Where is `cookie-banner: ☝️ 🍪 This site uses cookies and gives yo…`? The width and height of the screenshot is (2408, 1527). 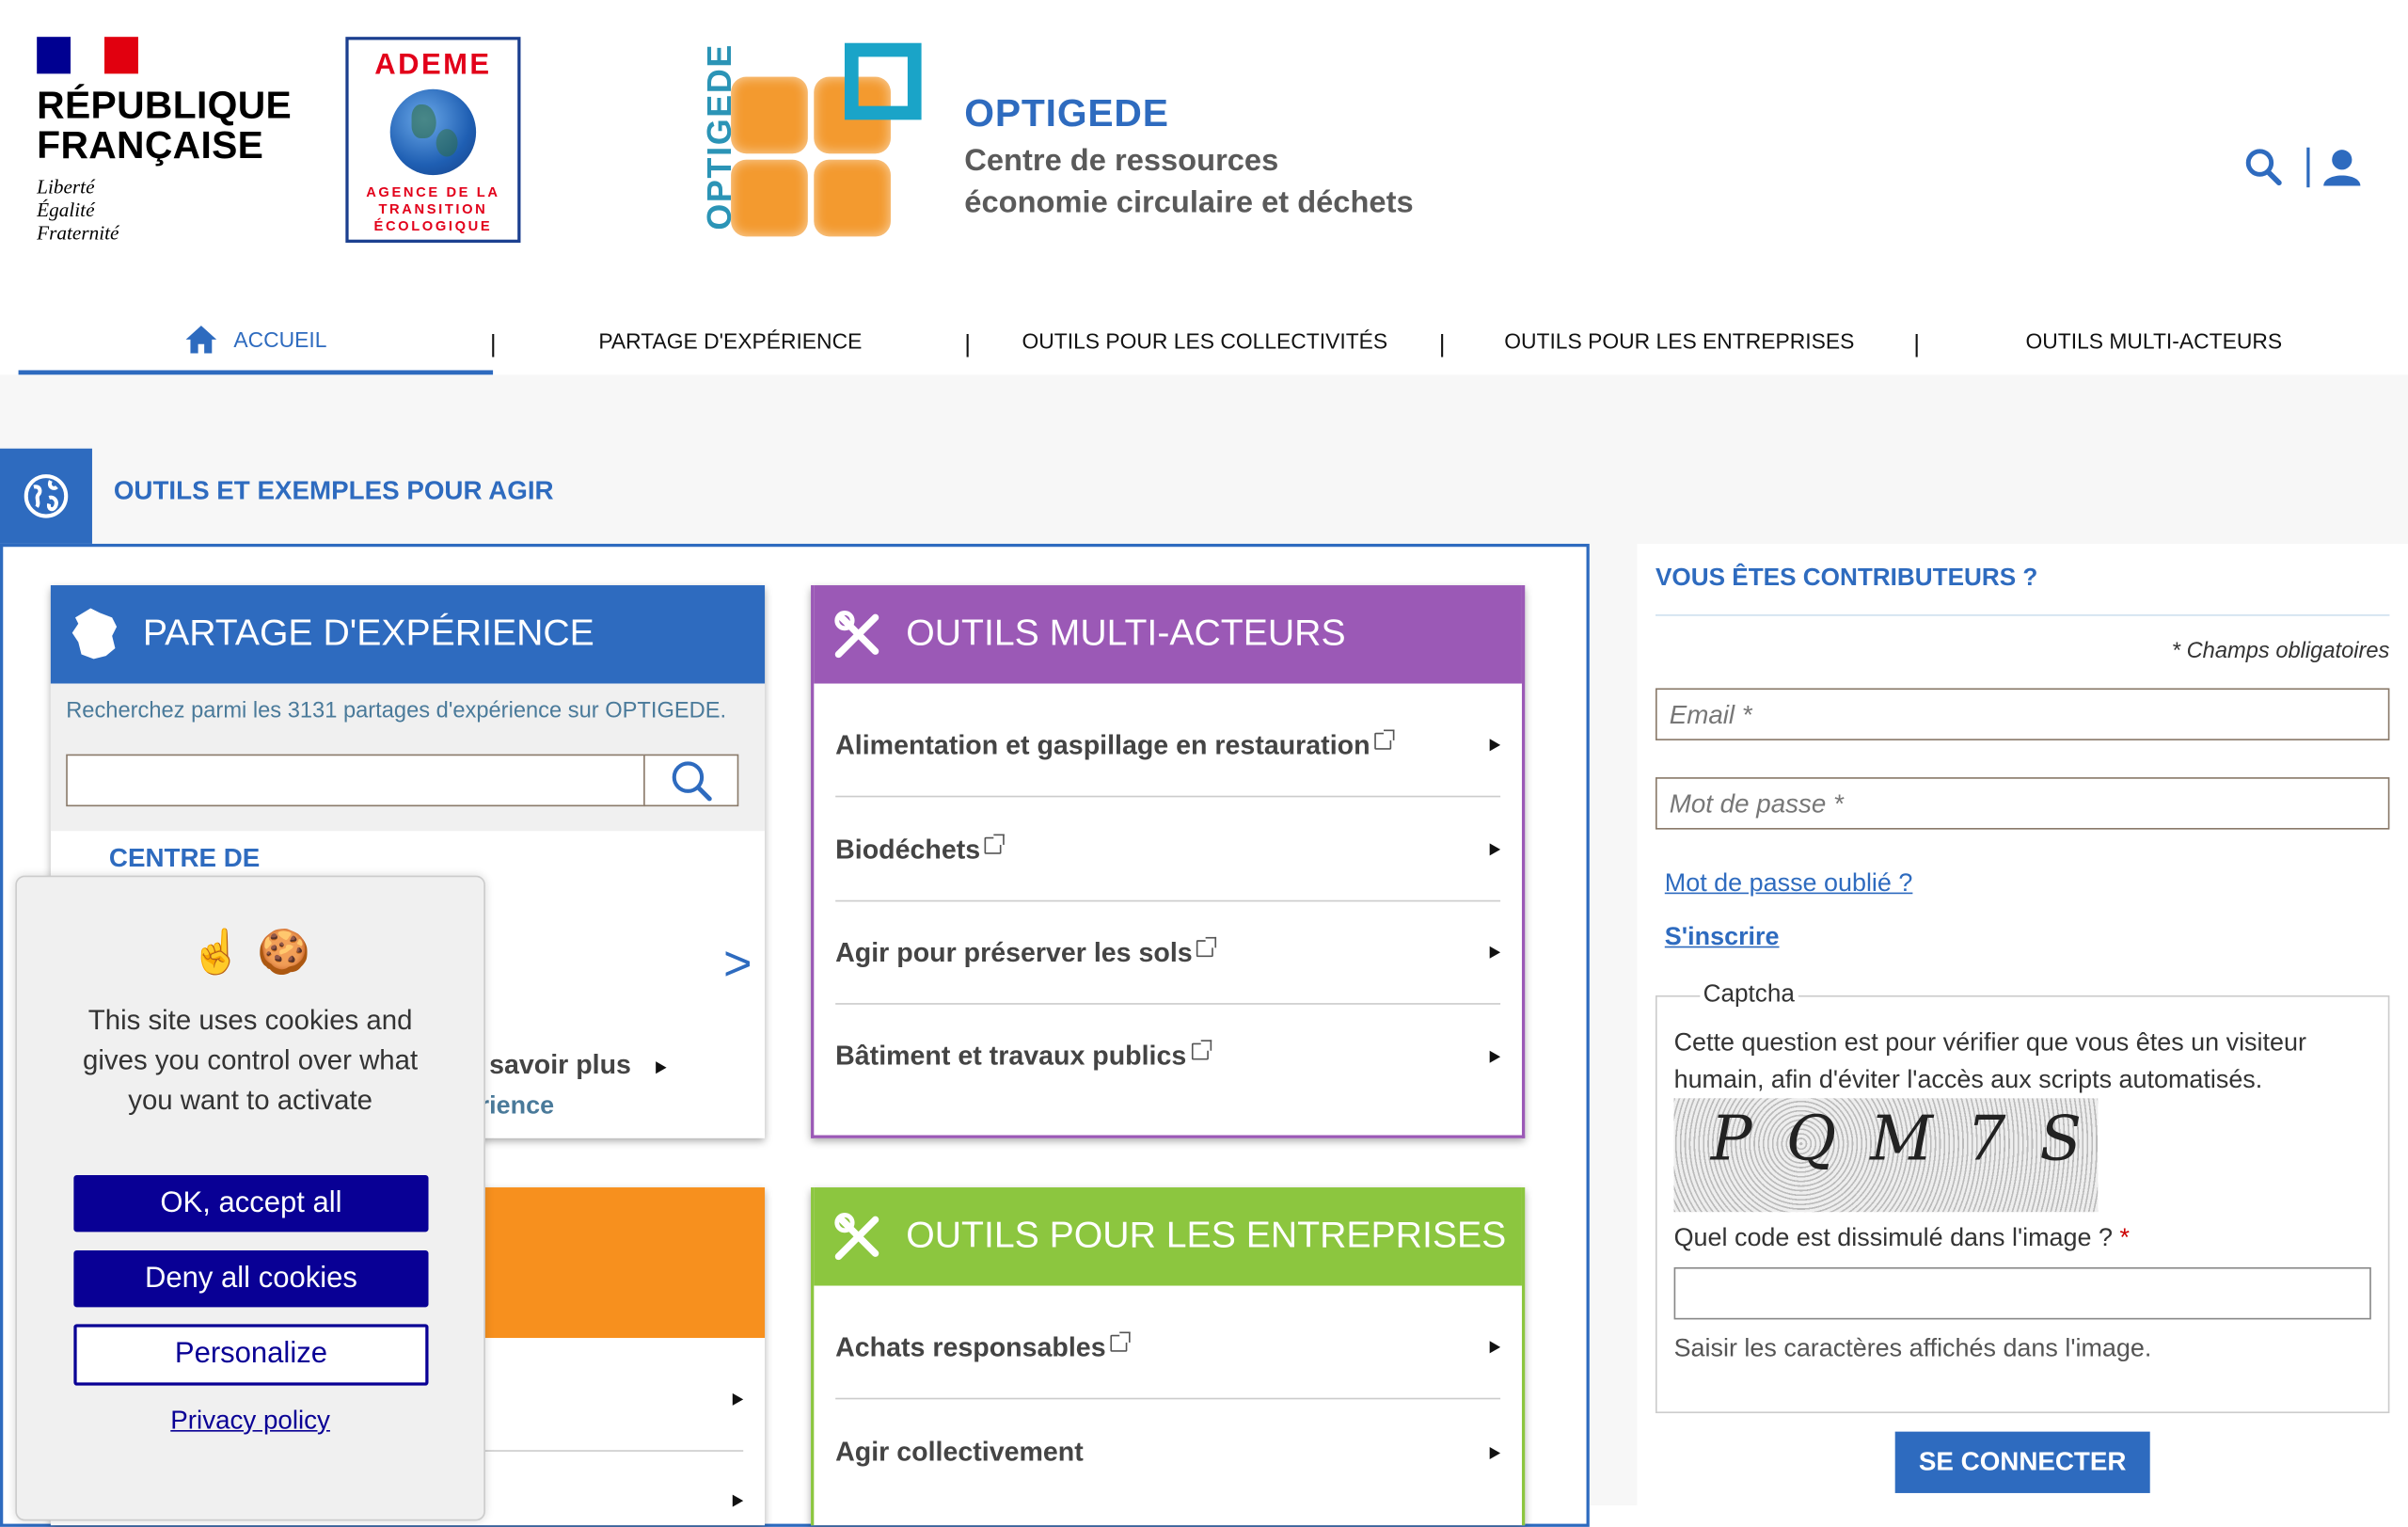 cookie-banner: ☝️ 🍪 This site uses cookies and gives yo… is located at coordinates (250, 1198).